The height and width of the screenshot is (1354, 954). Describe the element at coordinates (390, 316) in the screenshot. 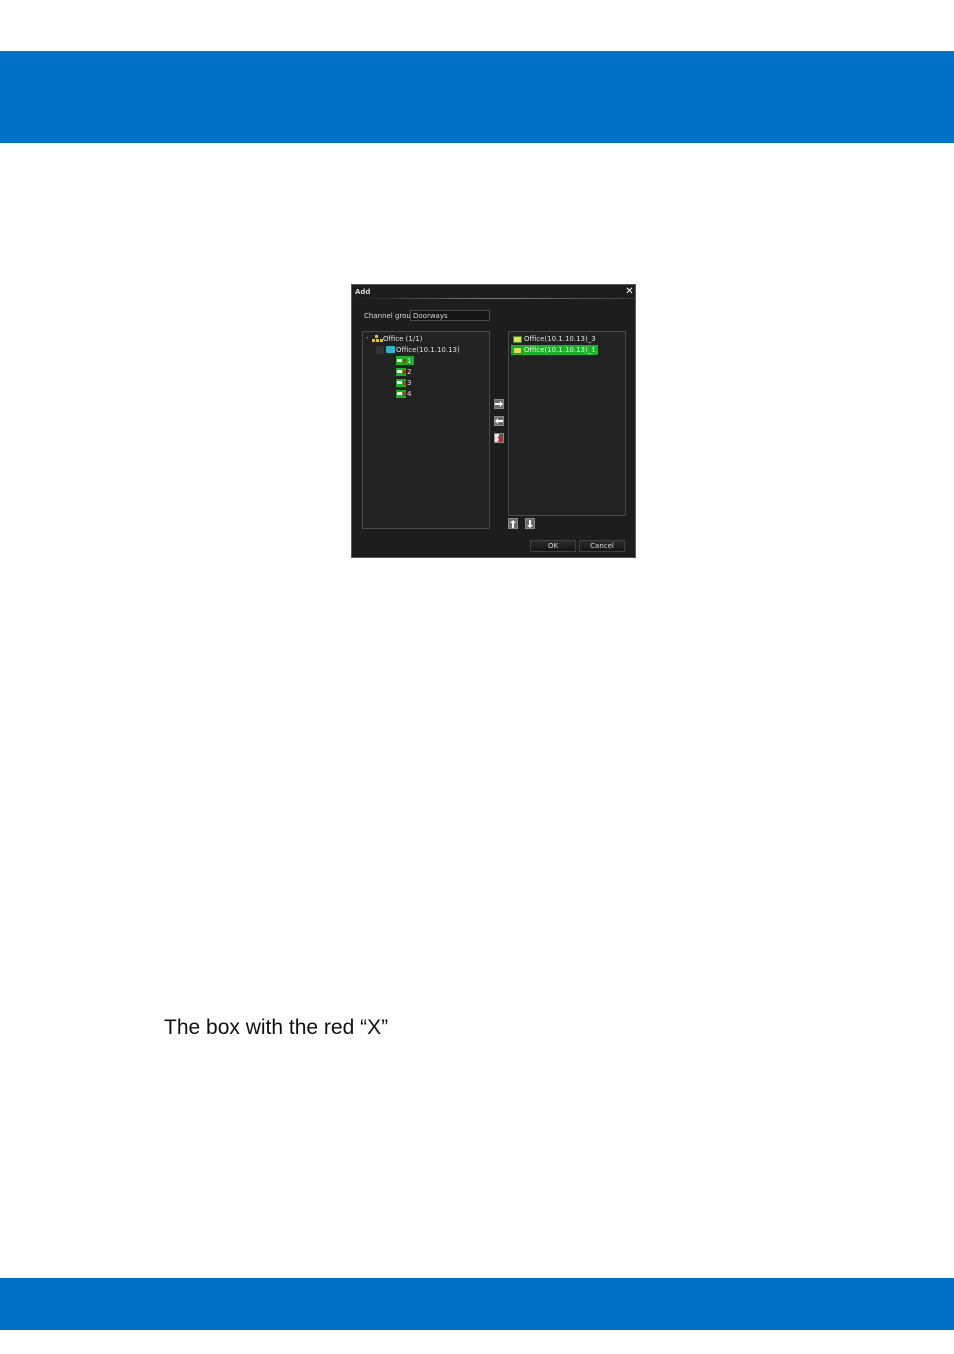

I see `channel-group-label: Channel group` at that location.